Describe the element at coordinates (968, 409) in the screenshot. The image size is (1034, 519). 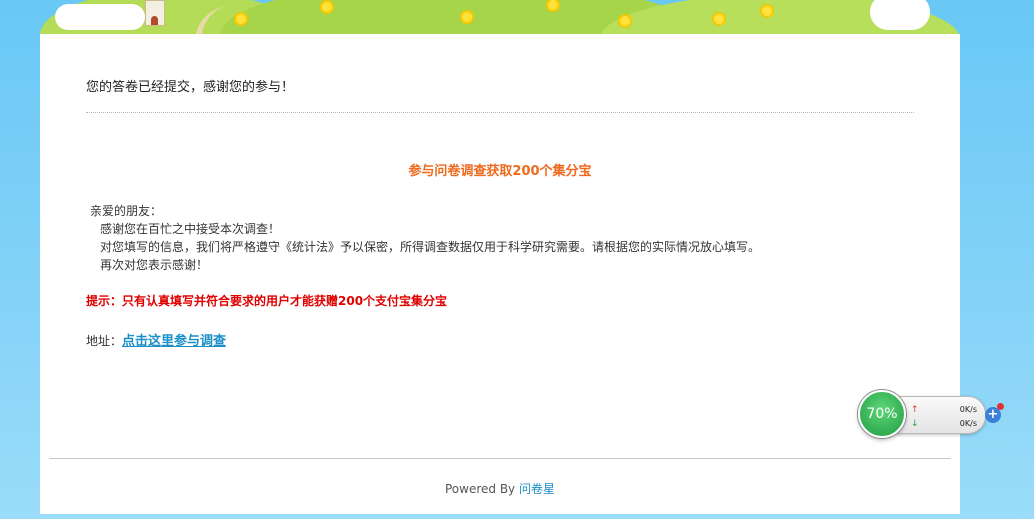
I see `upload-speed: 0K/s` at that location.